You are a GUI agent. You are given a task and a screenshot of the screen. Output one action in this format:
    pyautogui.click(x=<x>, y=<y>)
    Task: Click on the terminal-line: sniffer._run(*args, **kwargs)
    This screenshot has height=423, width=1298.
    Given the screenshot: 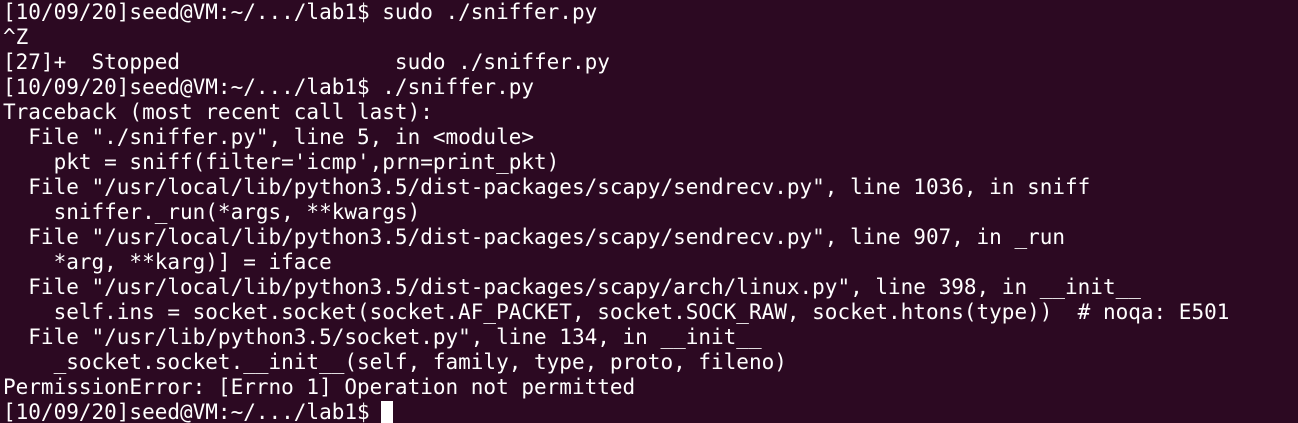 What is the action you would take?
    pyautogui.click(x=212, y=212)
    